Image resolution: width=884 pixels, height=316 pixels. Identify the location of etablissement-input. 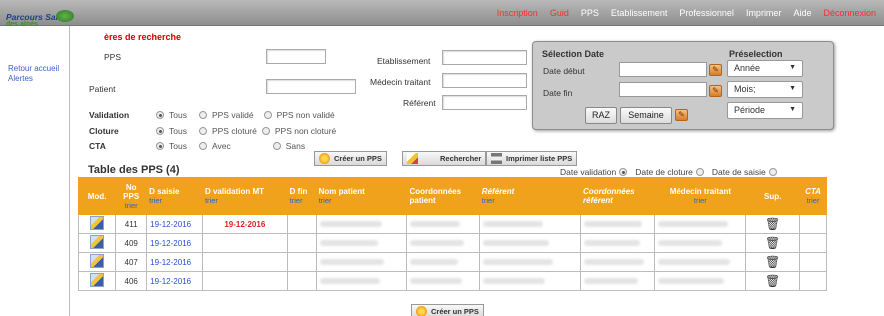
(484, 57).